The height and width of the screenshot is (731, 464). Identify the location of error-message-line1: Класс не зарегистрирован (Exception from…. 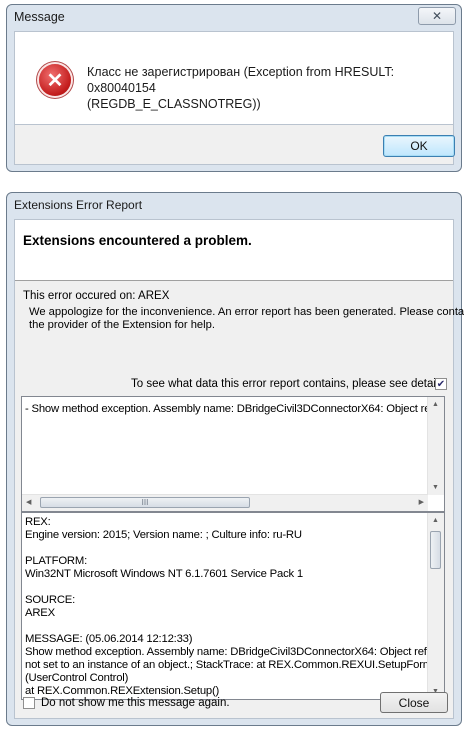
(241, 80).